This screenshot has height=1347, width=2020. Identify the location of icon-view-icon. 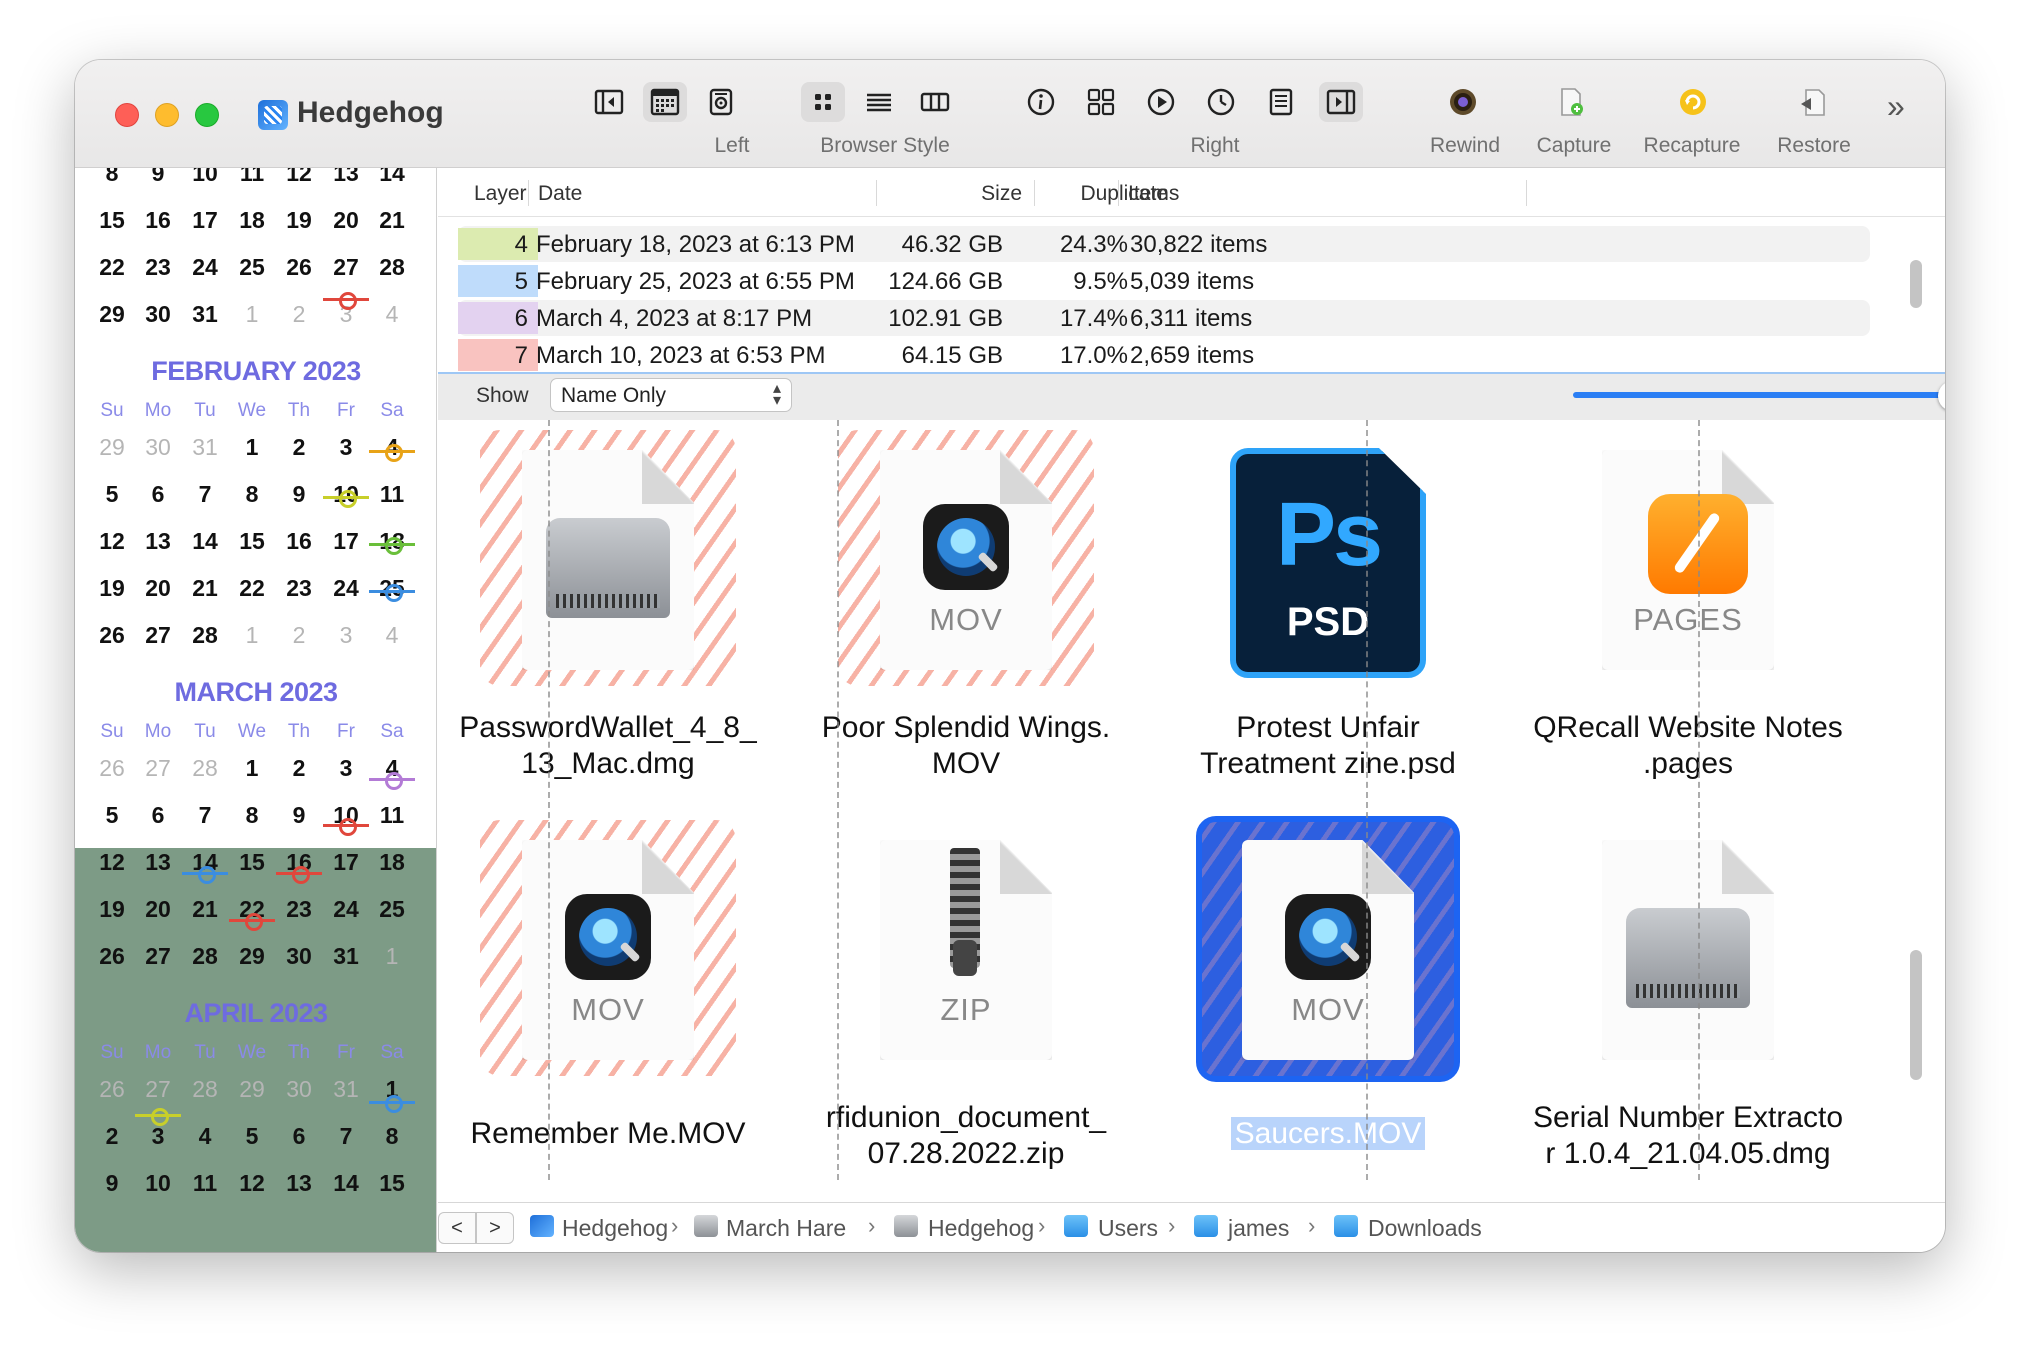
(823, 102).